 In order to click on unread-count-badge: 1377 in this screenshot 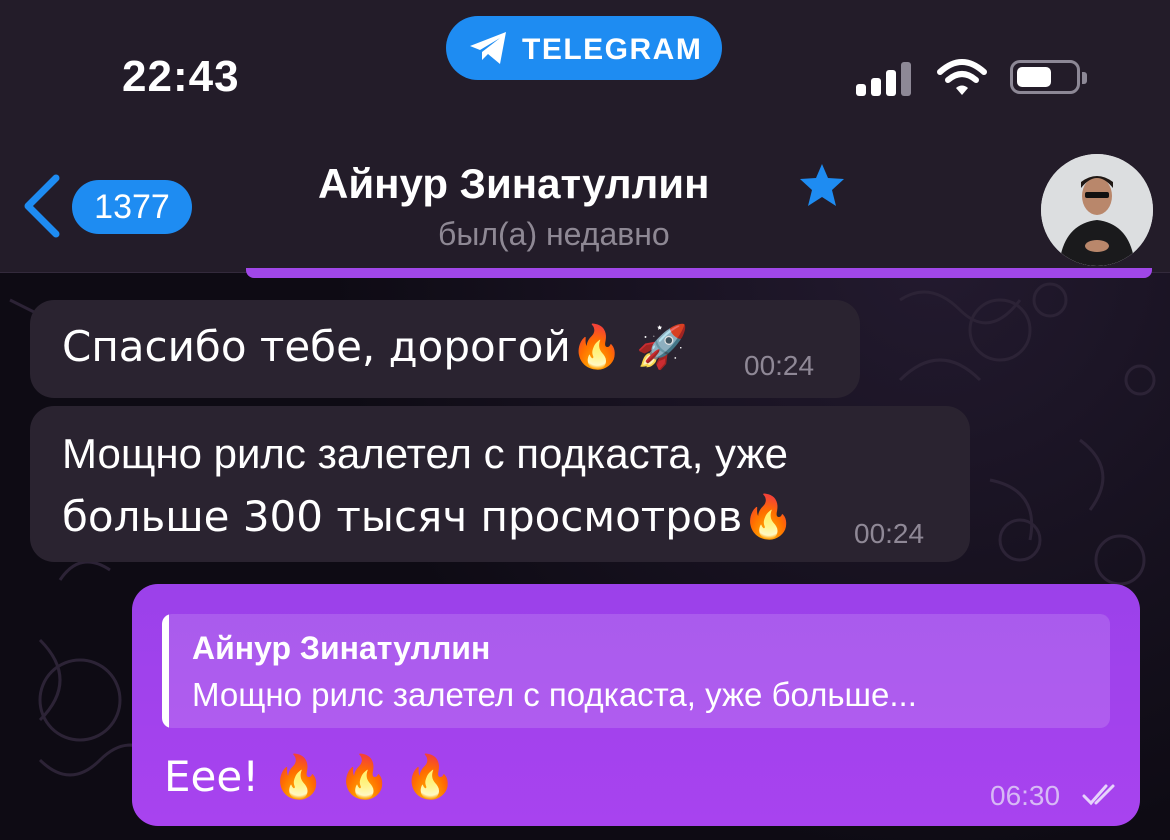, I will do `click(132, 207)`.